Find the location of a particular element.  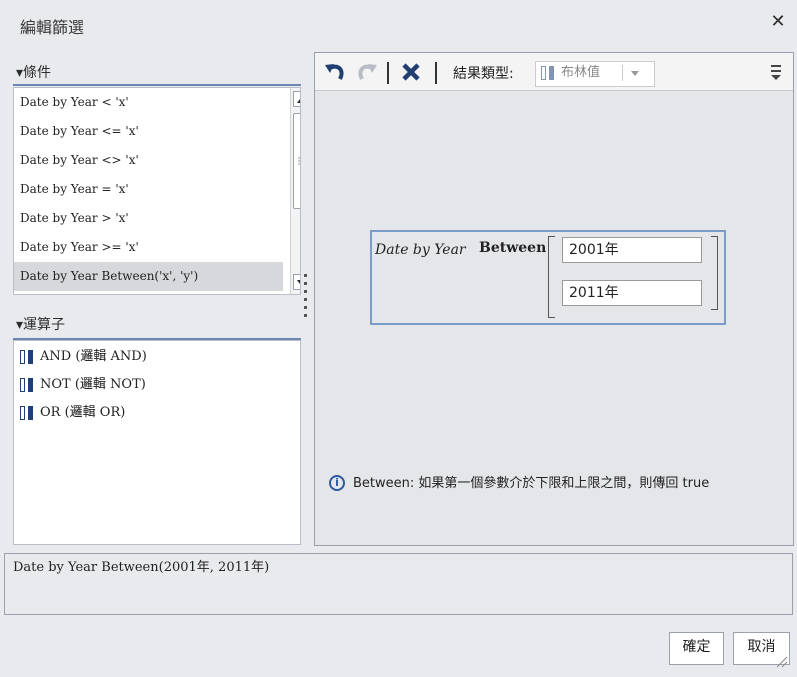

editor-toolbar: 結果類型: 布林值 is located at coordinates (554, 72).